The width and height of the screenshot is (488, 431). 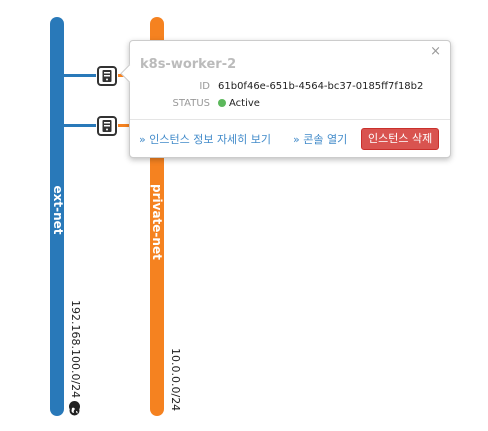 I want to click on private-net-label: private-net, so click(x=157, y=222).